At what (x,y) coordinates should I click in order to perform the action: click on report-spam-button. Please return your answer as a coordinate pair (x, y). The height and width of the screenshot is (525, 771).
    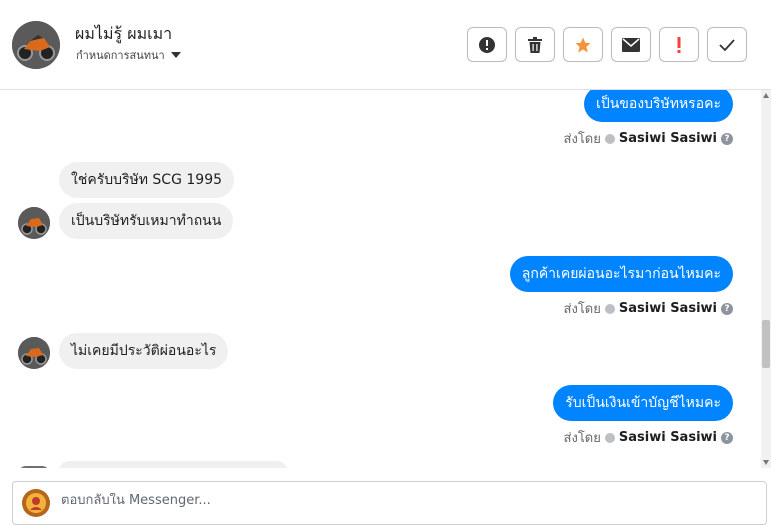
    Looking at the image, I should click on (487, 44).